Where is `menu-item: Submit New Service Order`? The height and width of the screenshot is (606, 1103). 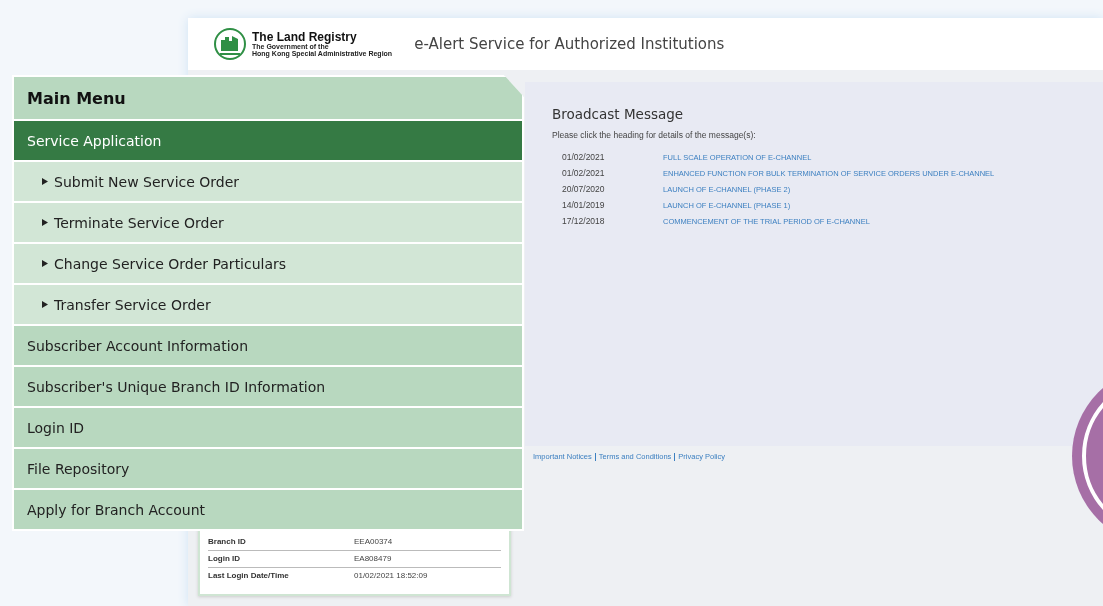
menu-item: Submit New Service Order is located at coordinates (268, 181).